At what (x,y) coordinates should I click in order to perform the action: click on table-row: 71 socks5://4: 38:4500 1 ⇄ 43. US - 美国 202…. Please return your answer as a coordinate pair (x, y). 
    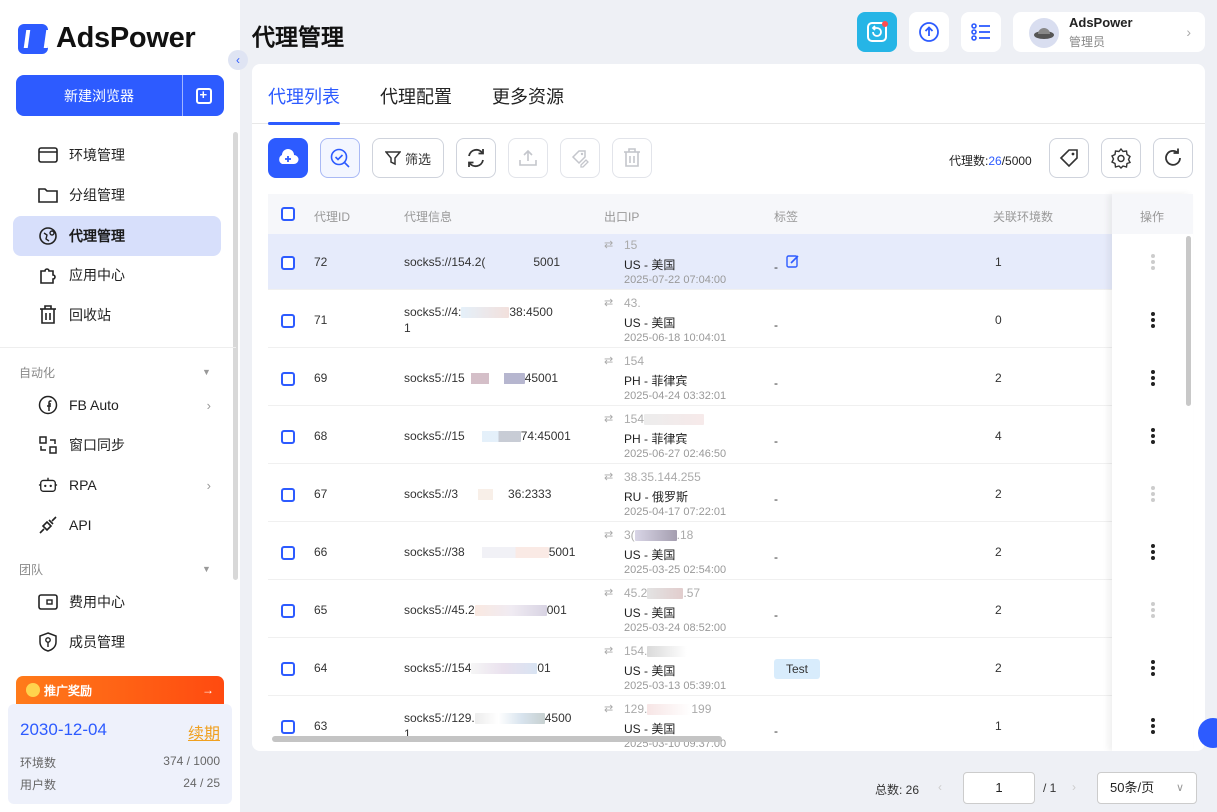
    Looking at the image, I should click on (730, 320).